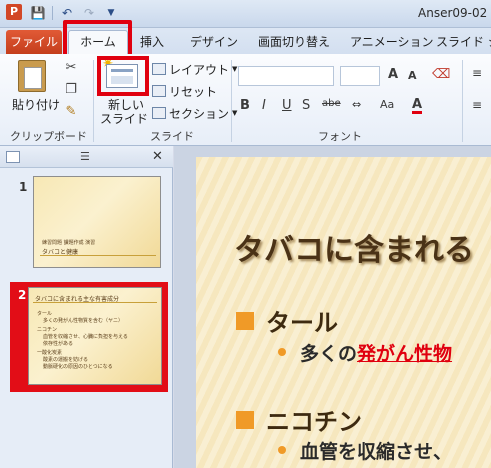 This screenshot has height=468, width=491. Describe the element at coordinates (22, 295) in the screenshot. I see `slide-number-2: 2` at that location.